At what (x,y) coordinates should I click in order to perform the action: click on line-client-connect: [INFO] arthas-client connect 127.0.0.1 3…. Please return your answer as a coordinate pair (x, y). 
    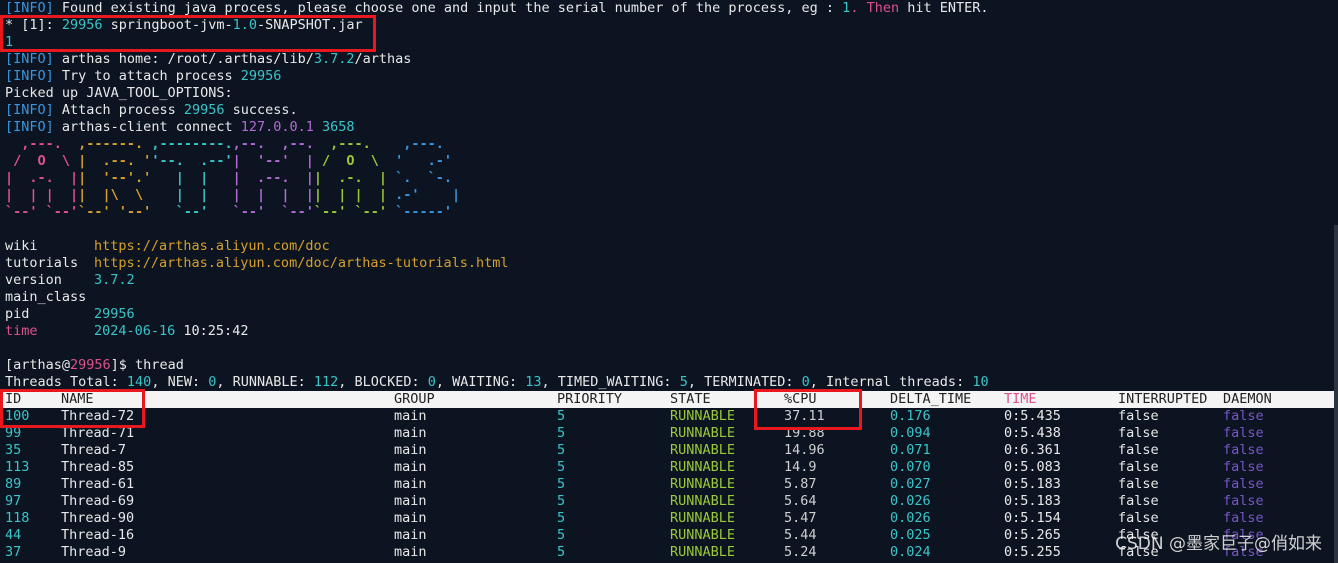
    Looking at the image, I should click on (670, 127).